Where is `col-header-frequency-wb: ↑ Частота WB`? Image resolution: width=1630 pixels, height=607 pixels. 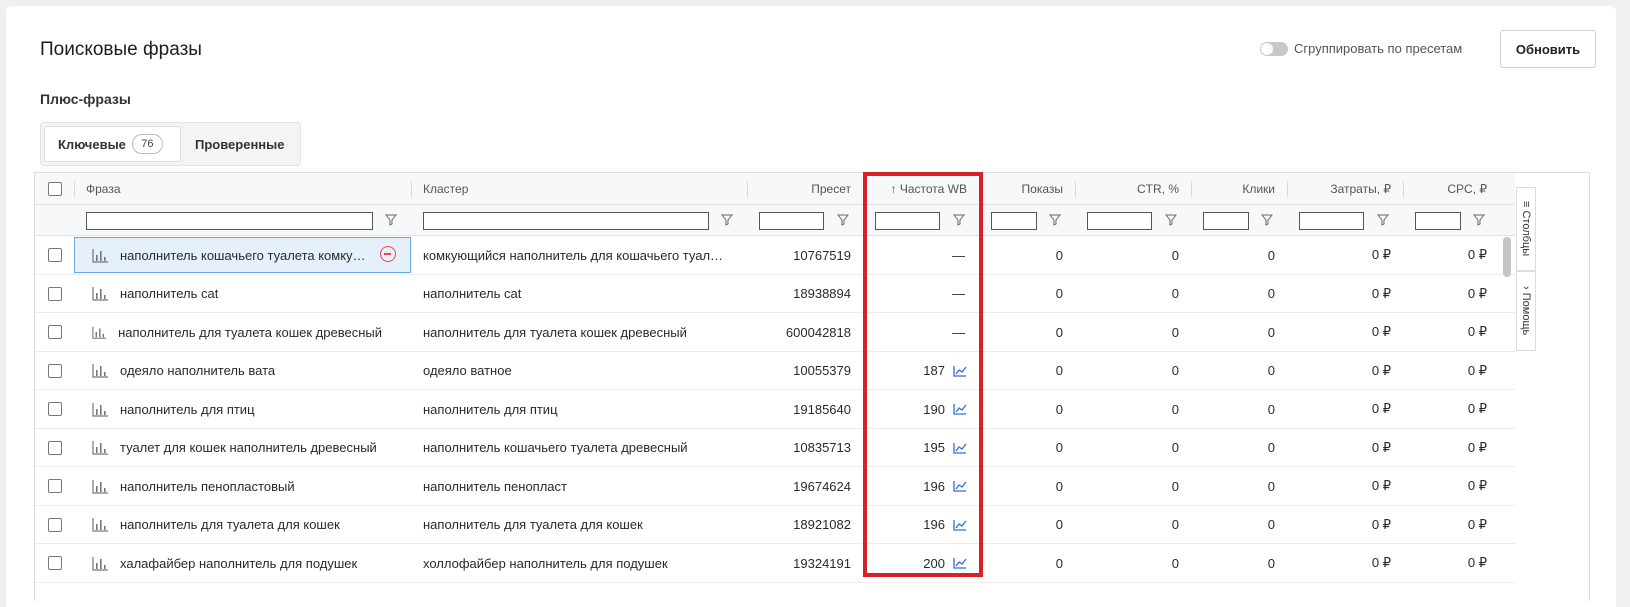
col-header-frequency-wb: ↑ Частота WB is located at coordinates (917, 189).